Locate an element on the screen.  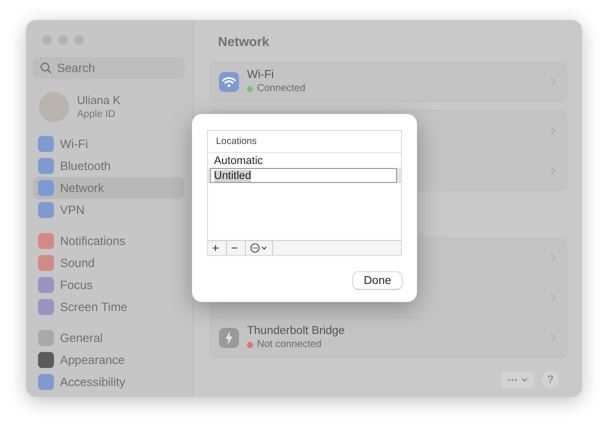
sidebar-item: Screen Time is located at coordinates (108, 307).